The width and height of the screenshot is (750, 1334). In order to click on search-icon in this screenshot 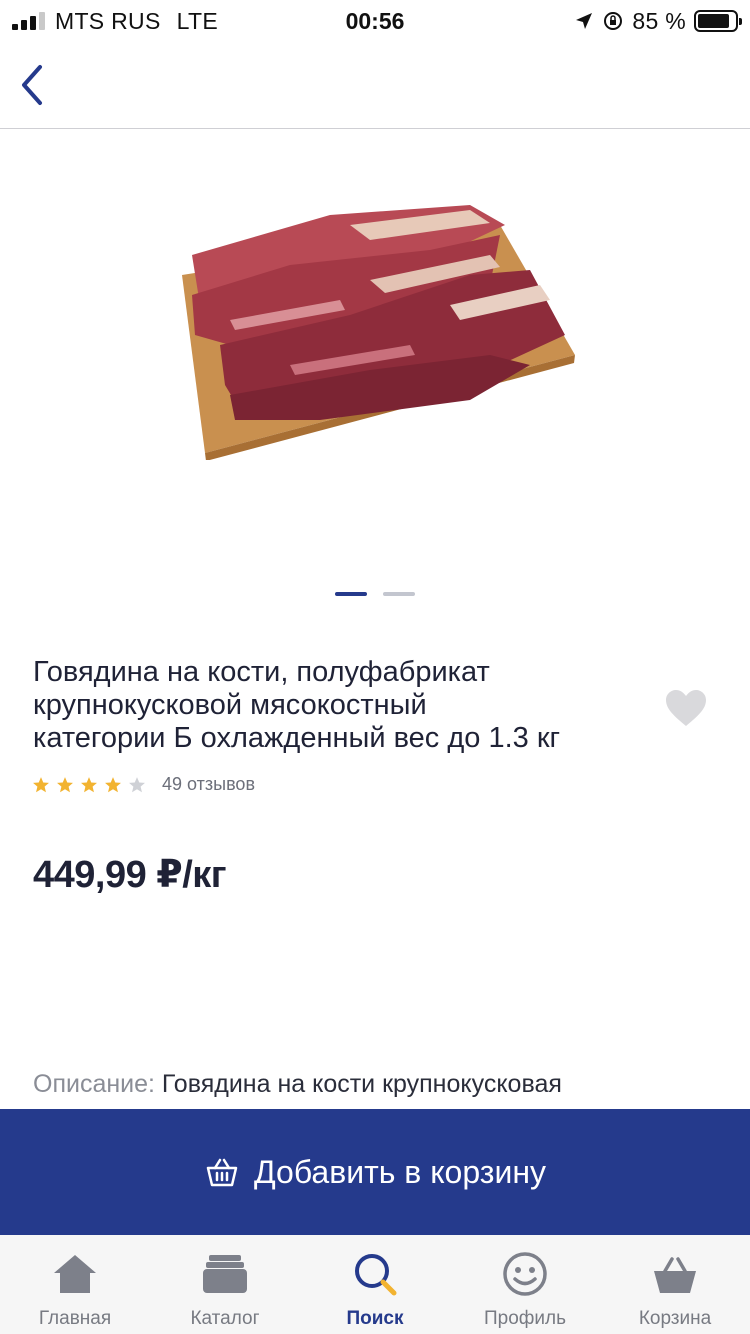, I will do `click(376, 1275)`.